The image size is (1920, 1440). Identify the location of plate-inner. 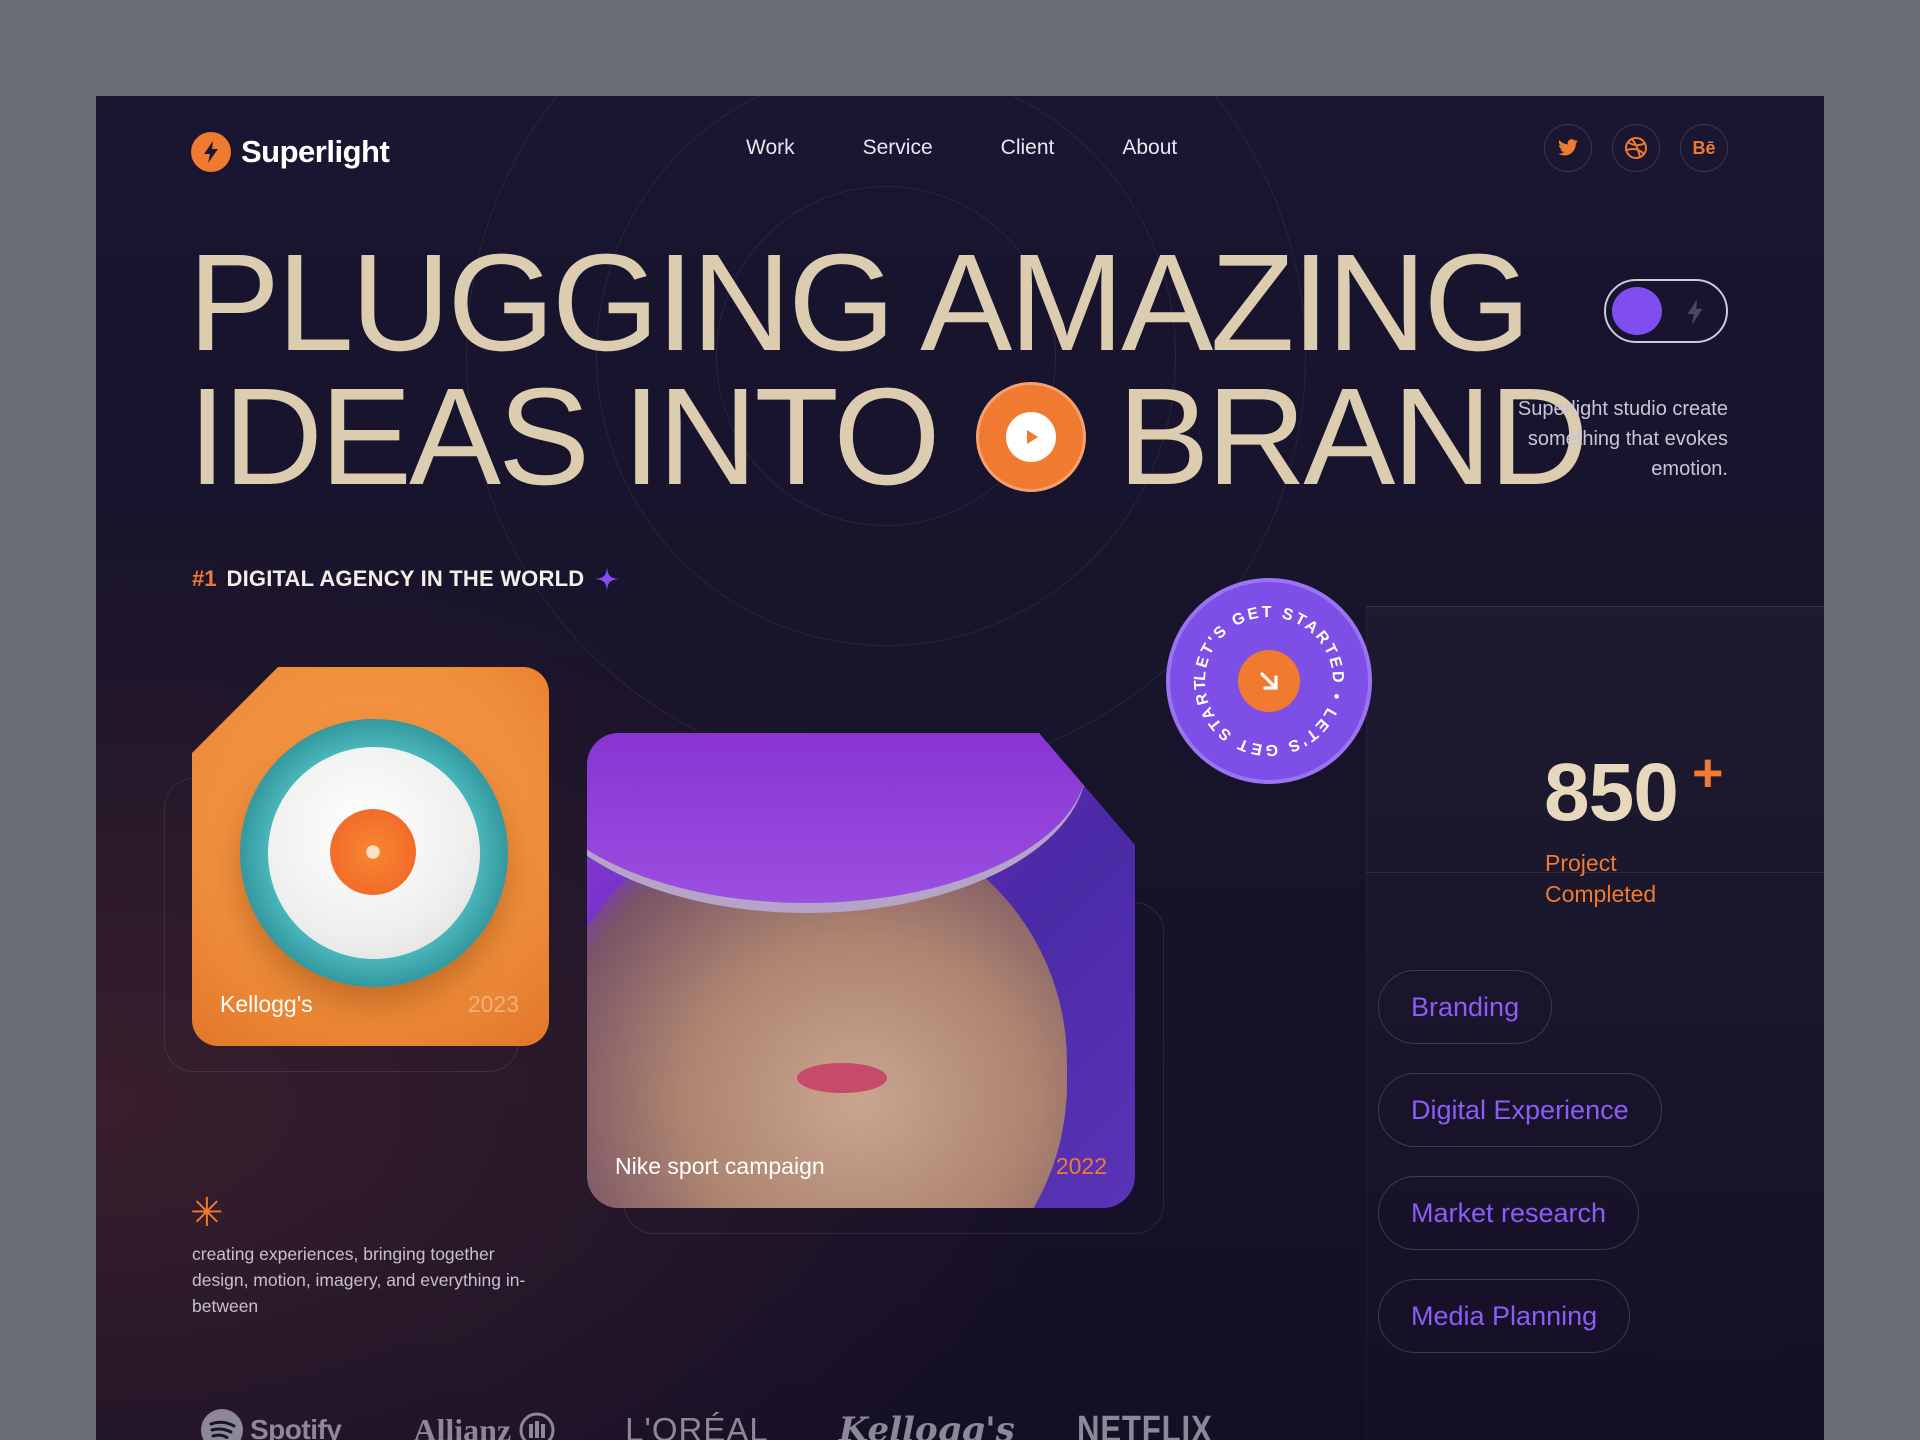
(374, 853).